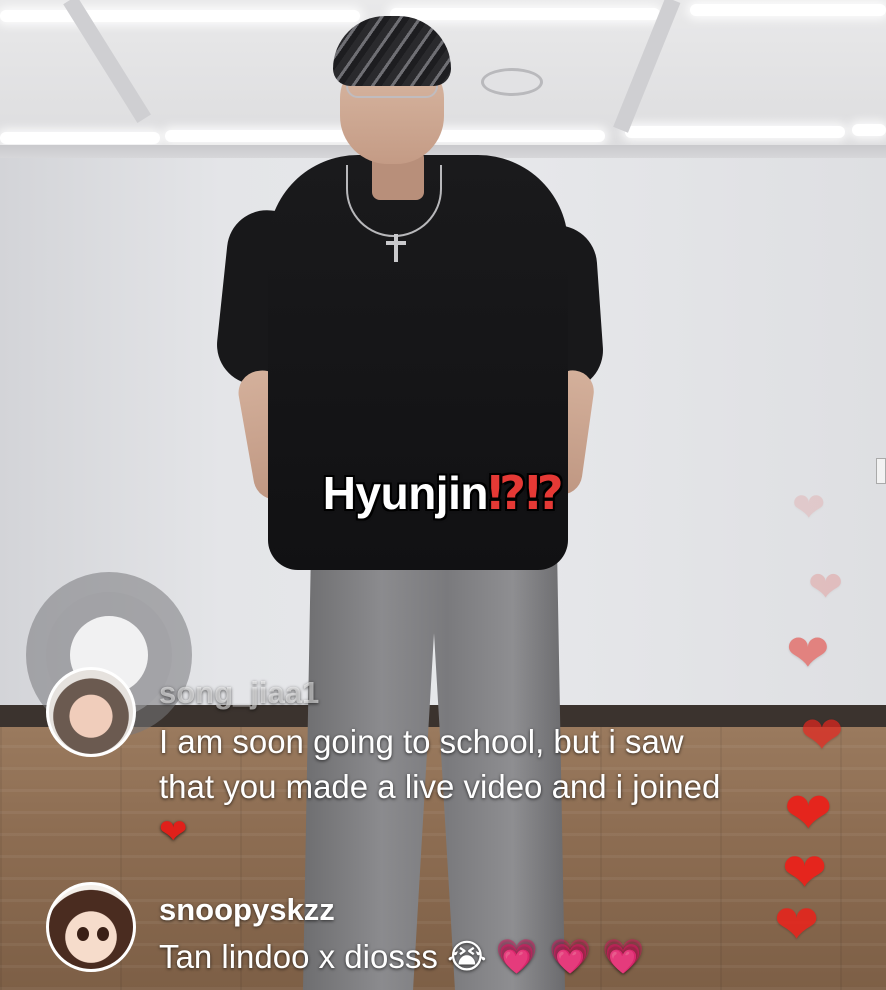  I want to click on beanie, so click(392, 51).